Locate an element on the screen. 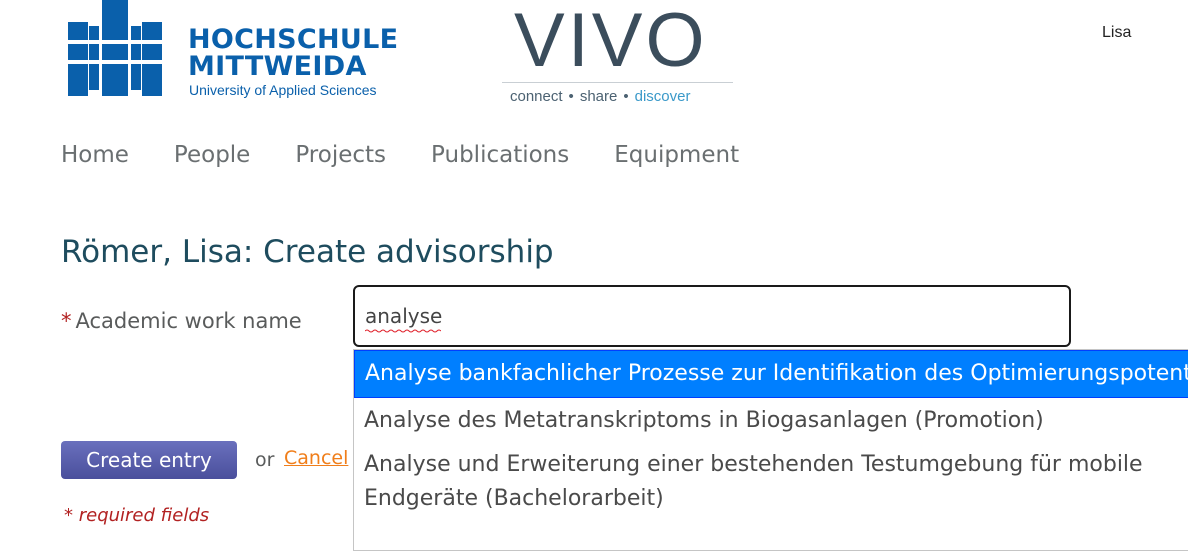 This screenshot has height=551, width=1188. university-subtitle: University of Applied Sciences is located at coordinates (283, 90).